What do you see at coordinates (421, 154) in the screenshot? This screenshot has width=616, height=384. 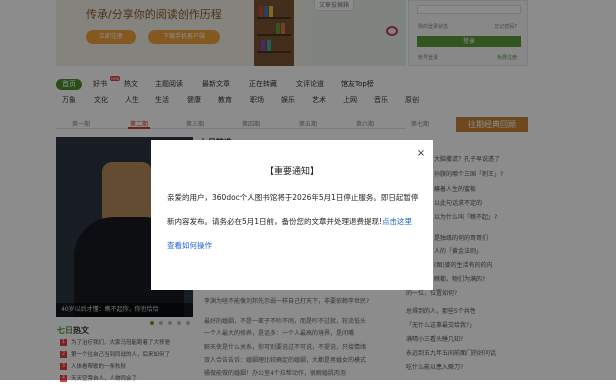 I see `close-icon: ×` at bounding box center [421, 154].